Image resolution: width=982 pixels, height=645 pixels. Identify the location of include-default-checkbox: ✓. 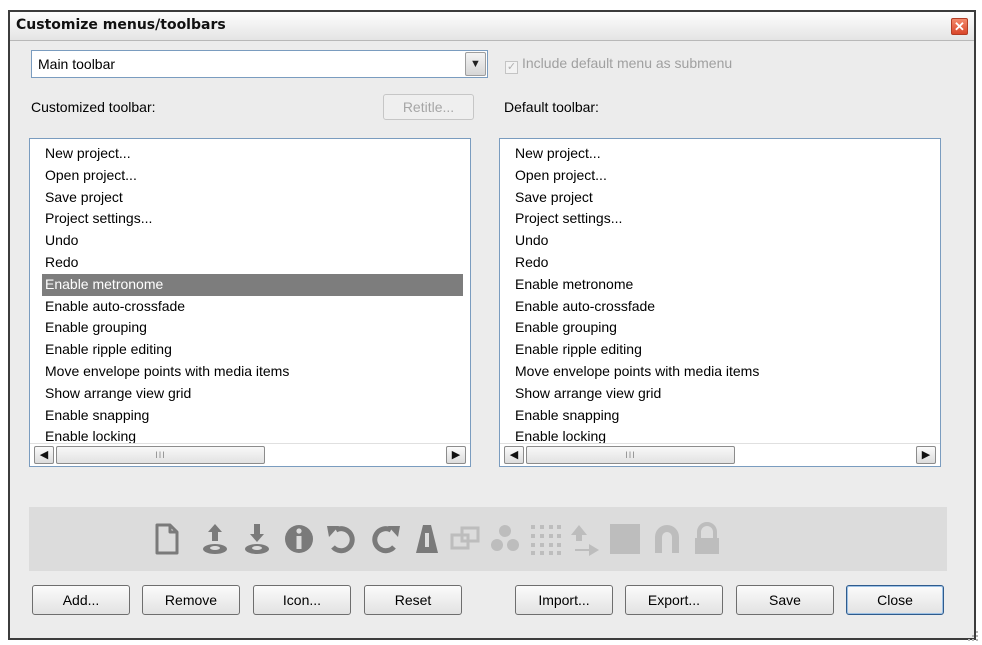
(511, 67).